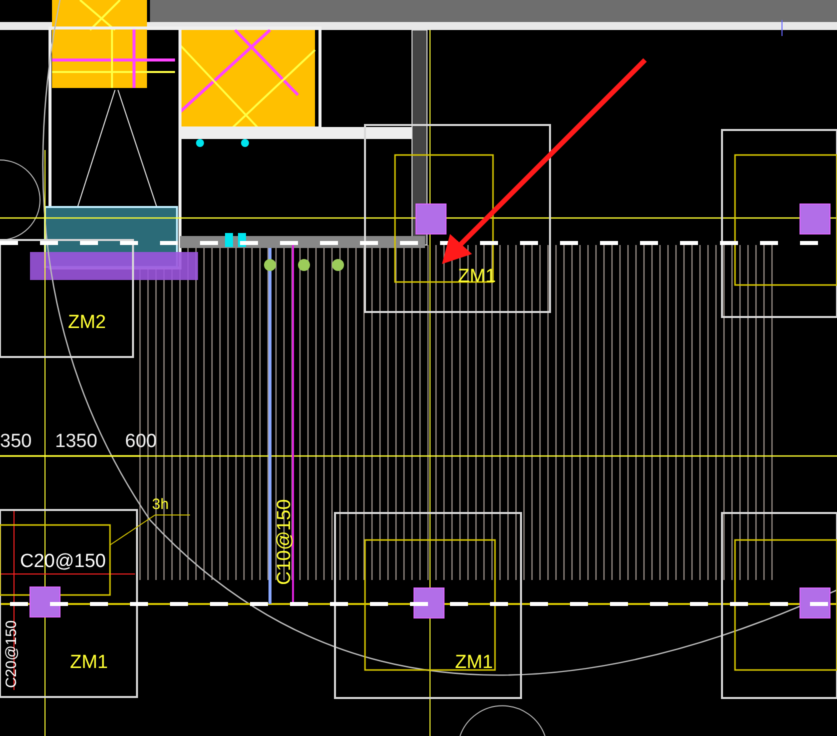 The width and height of the screenshot is (837, 736). What do you see at coordinates (284, 542) in the screenshot?
I see `rebar-label: C10@150` at bounding box center [284, 542].